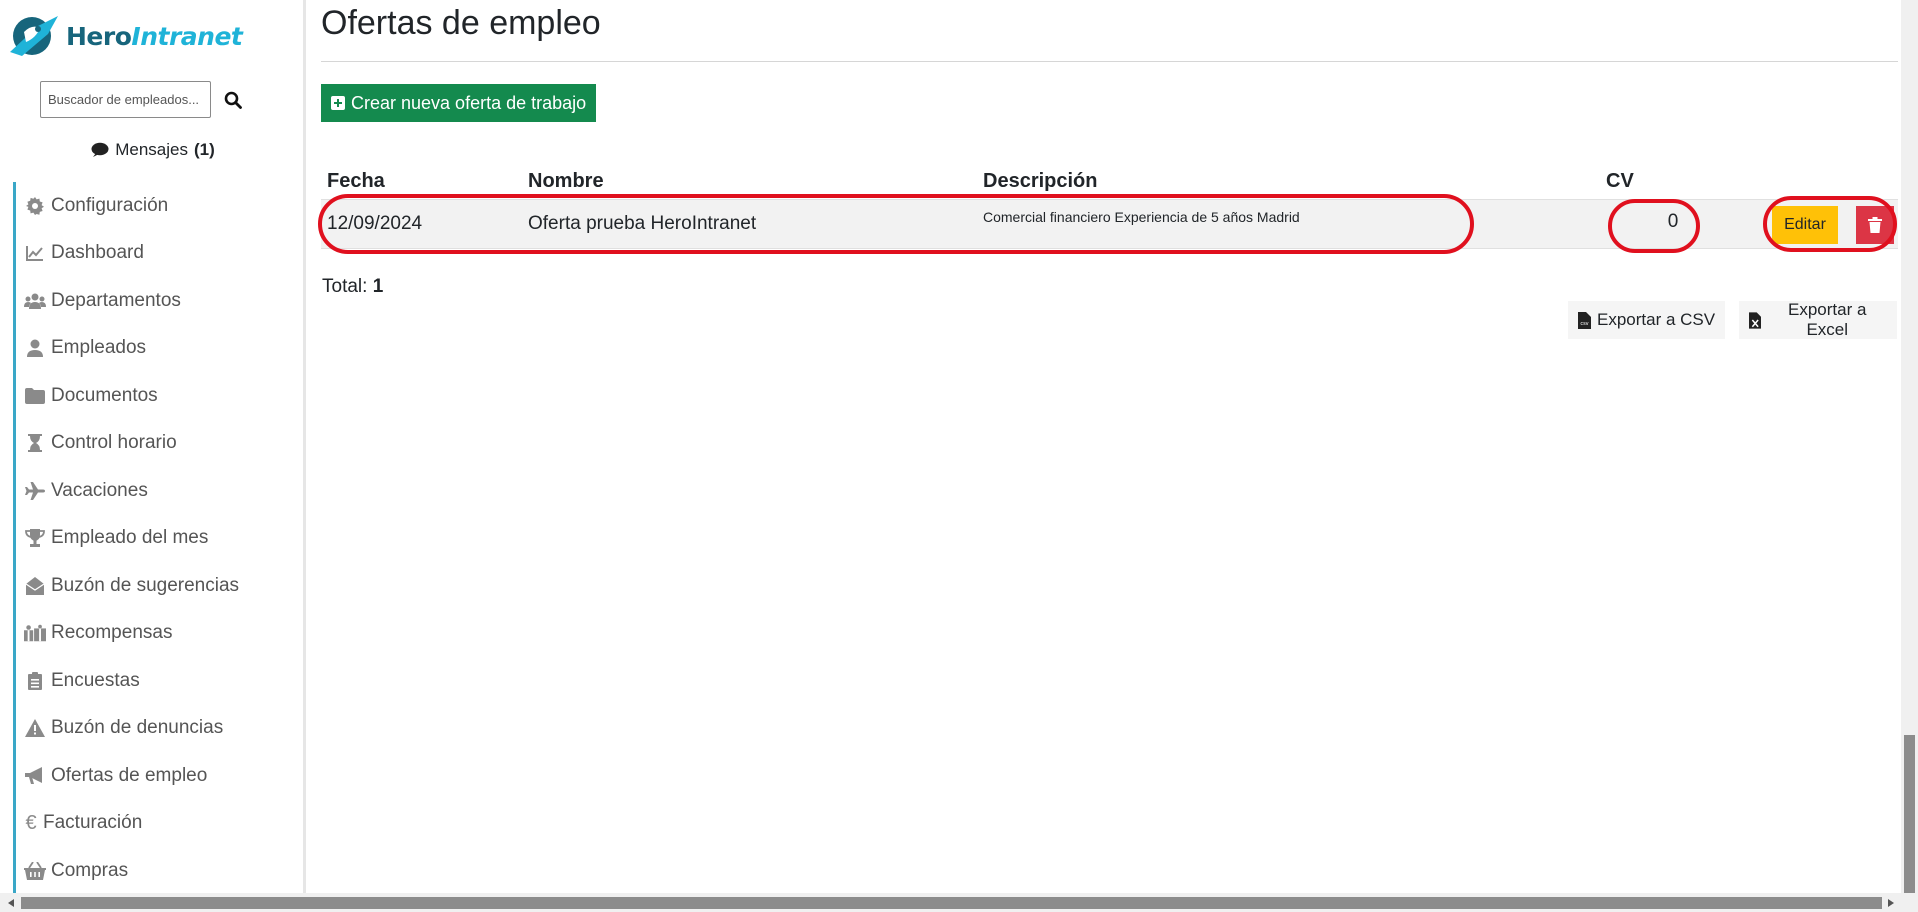 This screenshot has height=912, width=1918. What do you see at coordinates (187, 36) in the screenshot?
I see `logo-text-intranet: Intranet` at bounding box center [187, 36].